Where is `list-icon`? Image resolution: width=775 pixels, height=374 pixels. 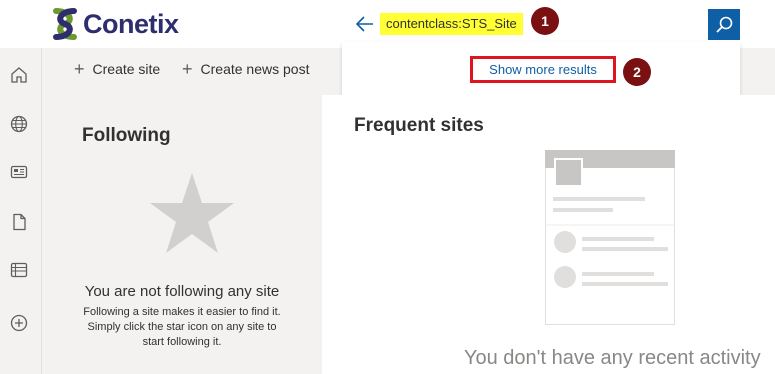 list-icon is located at coordinates (19, 270).